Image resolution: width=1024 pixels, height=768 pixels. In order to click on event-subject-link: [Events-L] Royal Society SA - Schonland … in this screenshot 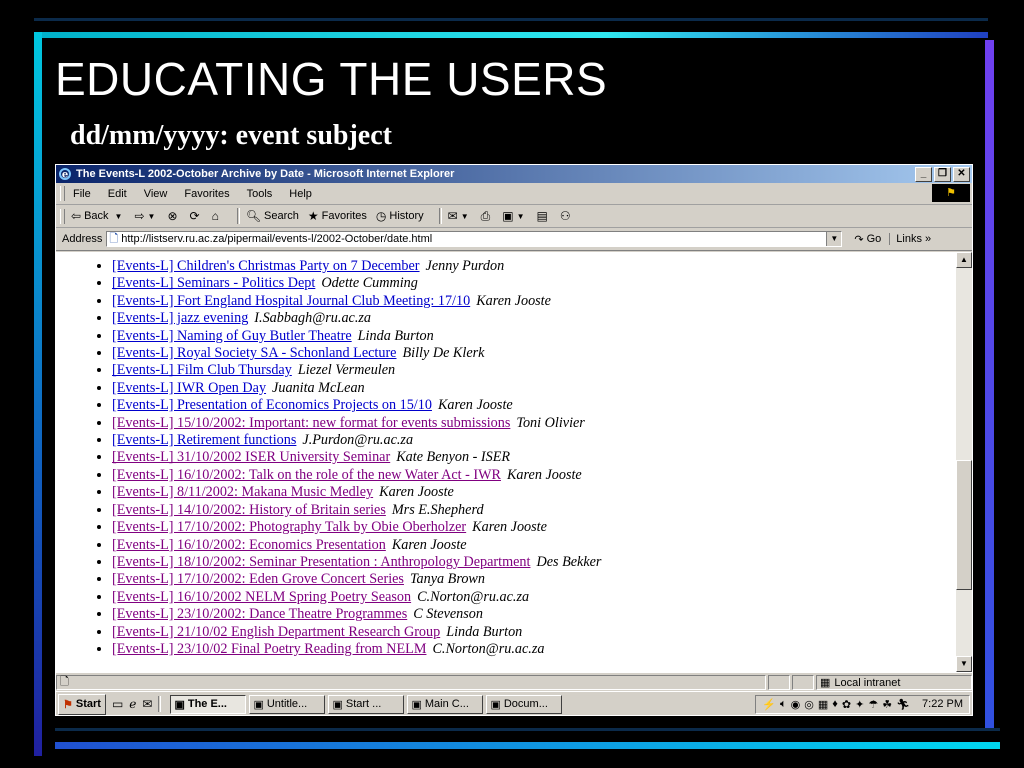, I will do `click(254, 353)`.